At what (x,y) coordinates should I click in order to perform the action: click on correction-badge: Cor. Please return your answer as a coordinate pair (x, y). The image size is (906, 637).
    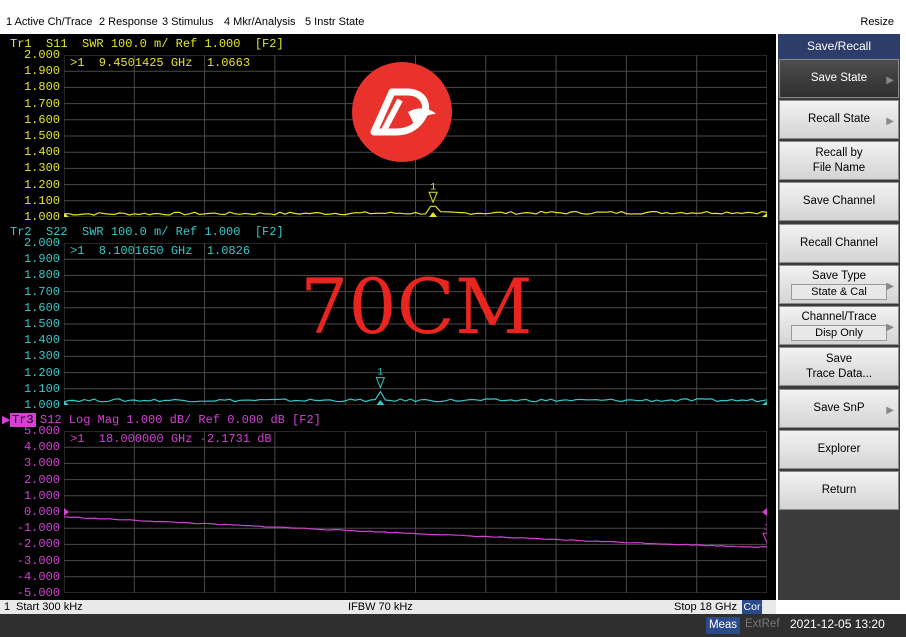
    Looking at the image, I should click on (752, 607).